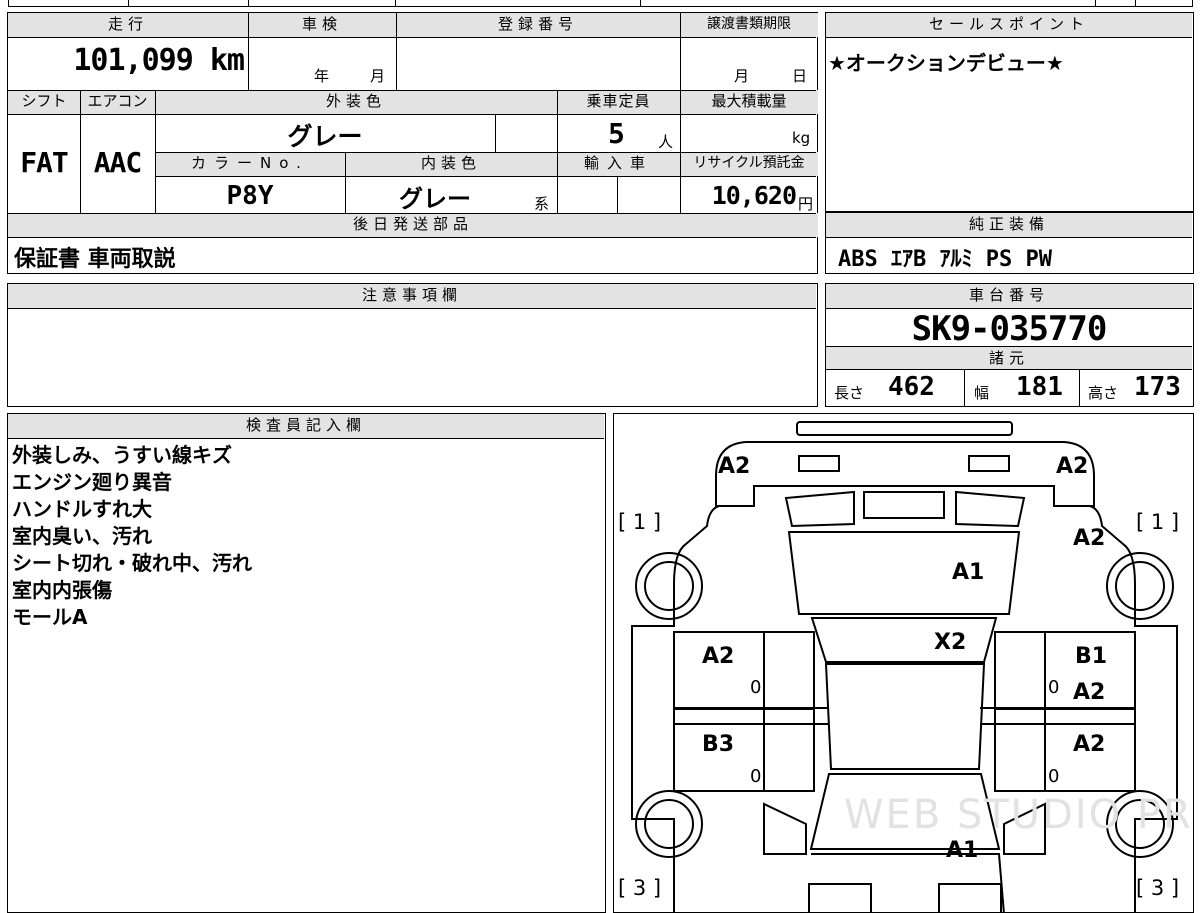  I want to click on recycle-value: 10,620, so click(753, 195).